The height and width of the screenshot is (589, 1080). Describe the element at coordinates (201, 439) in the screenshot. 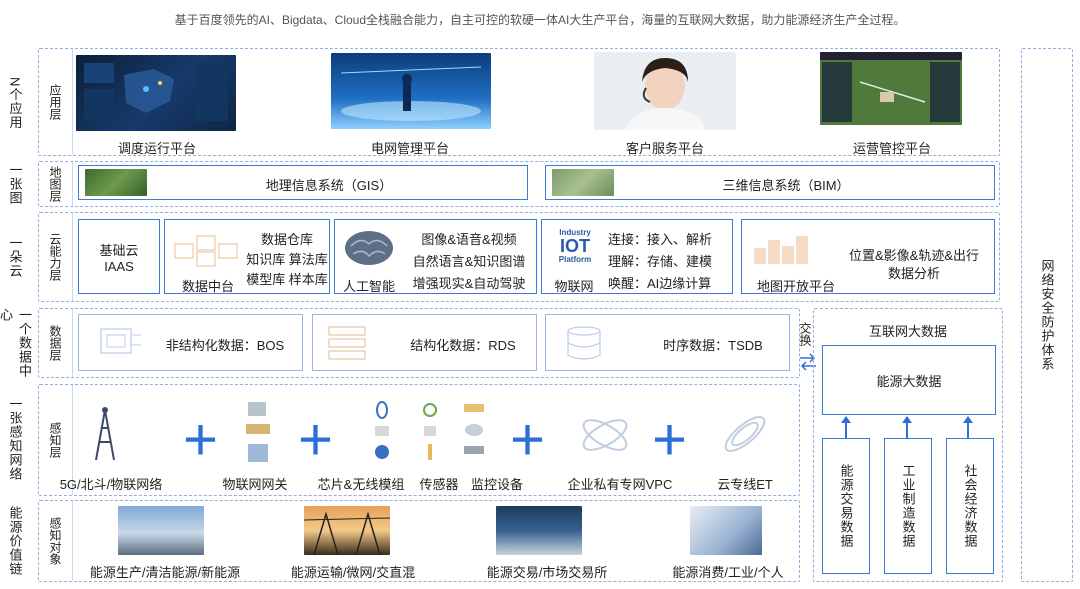

I see `plus-icon-1: +` at that location.